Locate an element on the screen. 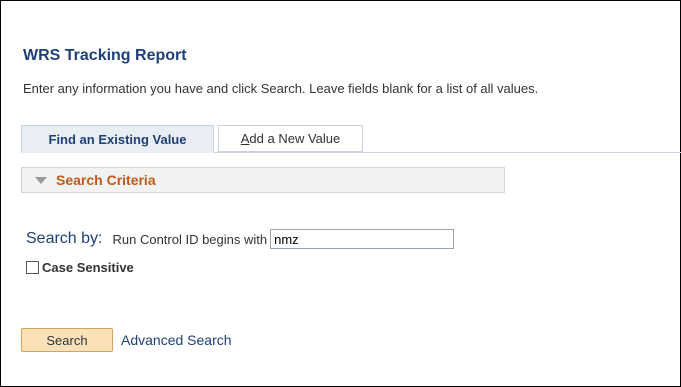 This screenshot has width=681, height=387. tab-find-existing-value: Find an Existing Value is located at coordinates (117, 139).